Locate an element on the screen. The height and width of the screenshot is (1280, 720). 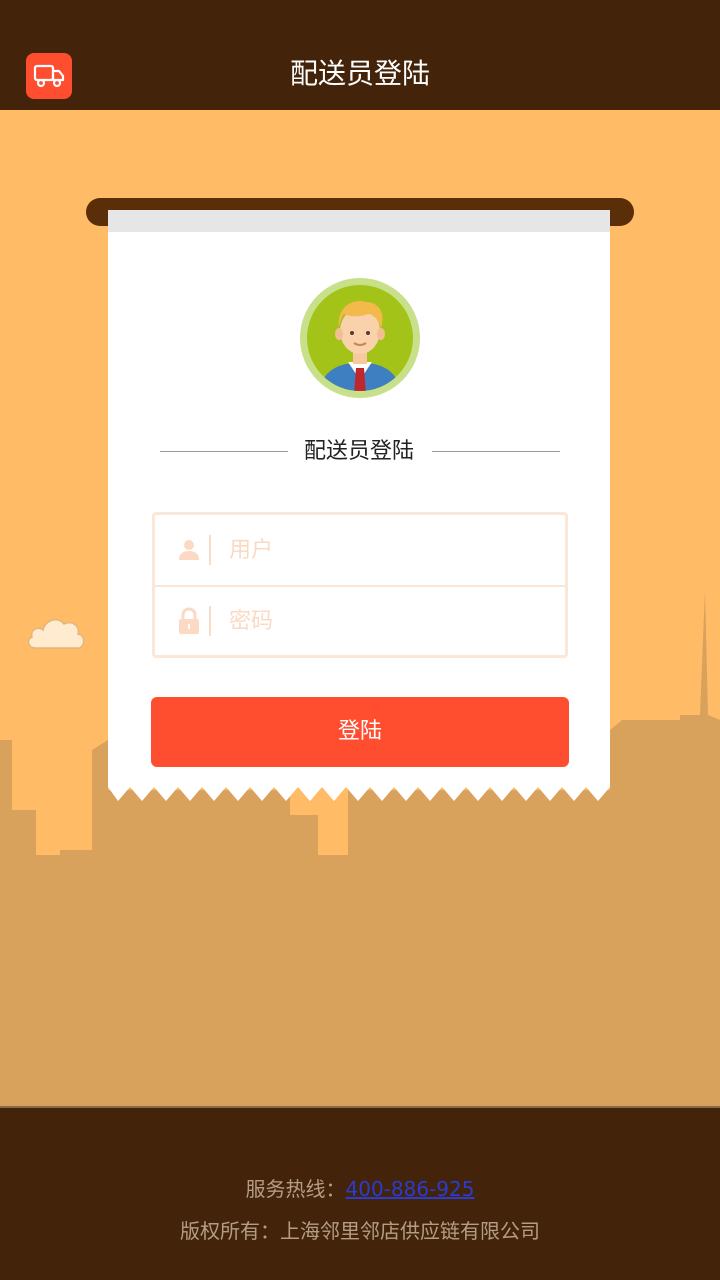
lock-icon is located at coordinates (189, 621).